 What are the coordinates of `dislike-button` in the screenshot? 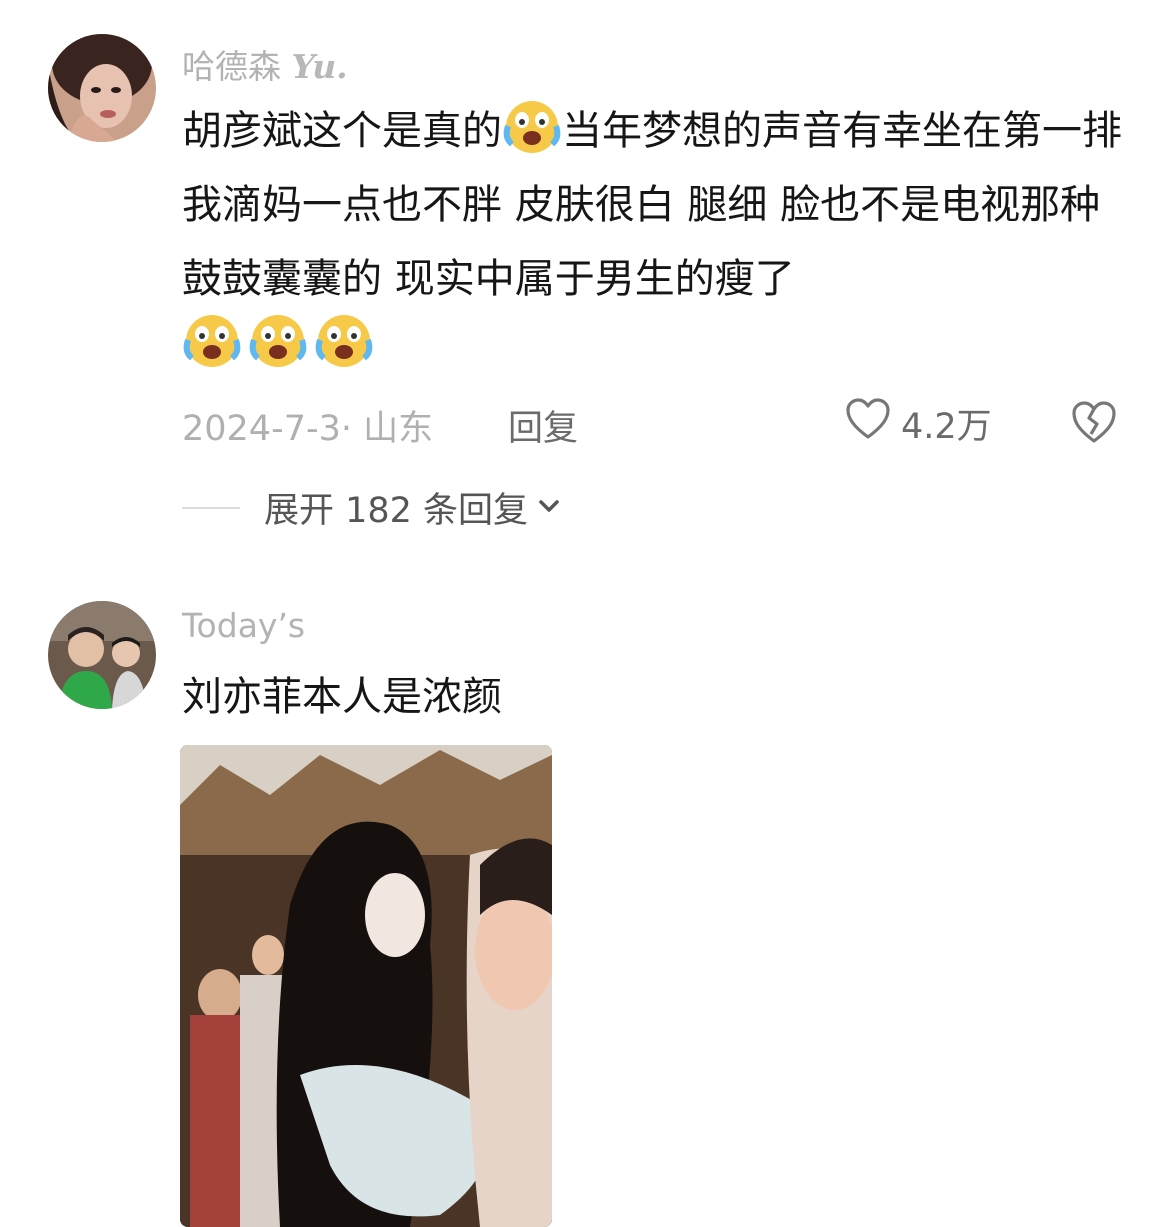 It's located at (1094, 424).